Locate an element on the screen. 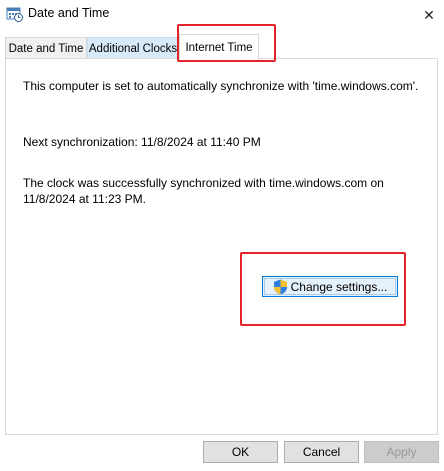  tab-label: Internet Time is located at coordinates (219, 47).